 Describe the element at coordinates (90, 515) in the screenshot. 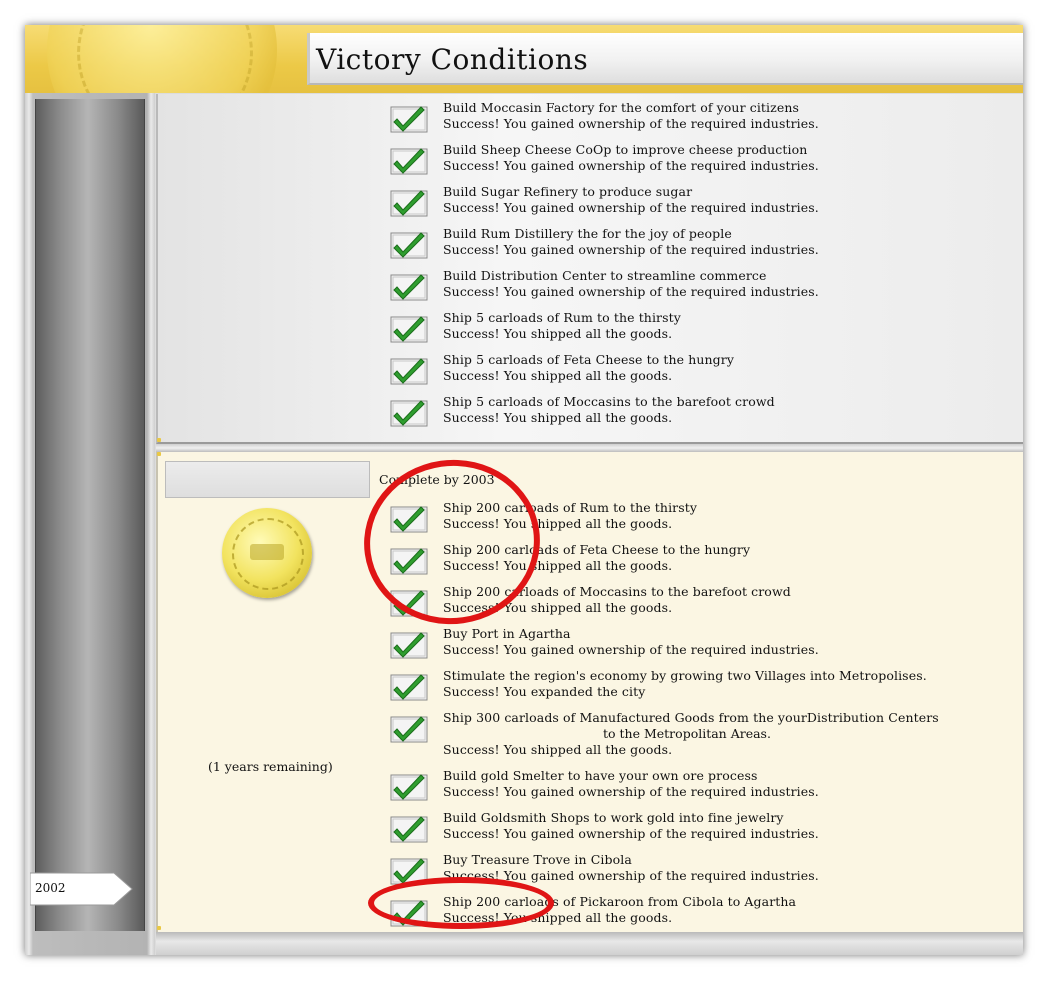

I see `timeline-track` at that location.